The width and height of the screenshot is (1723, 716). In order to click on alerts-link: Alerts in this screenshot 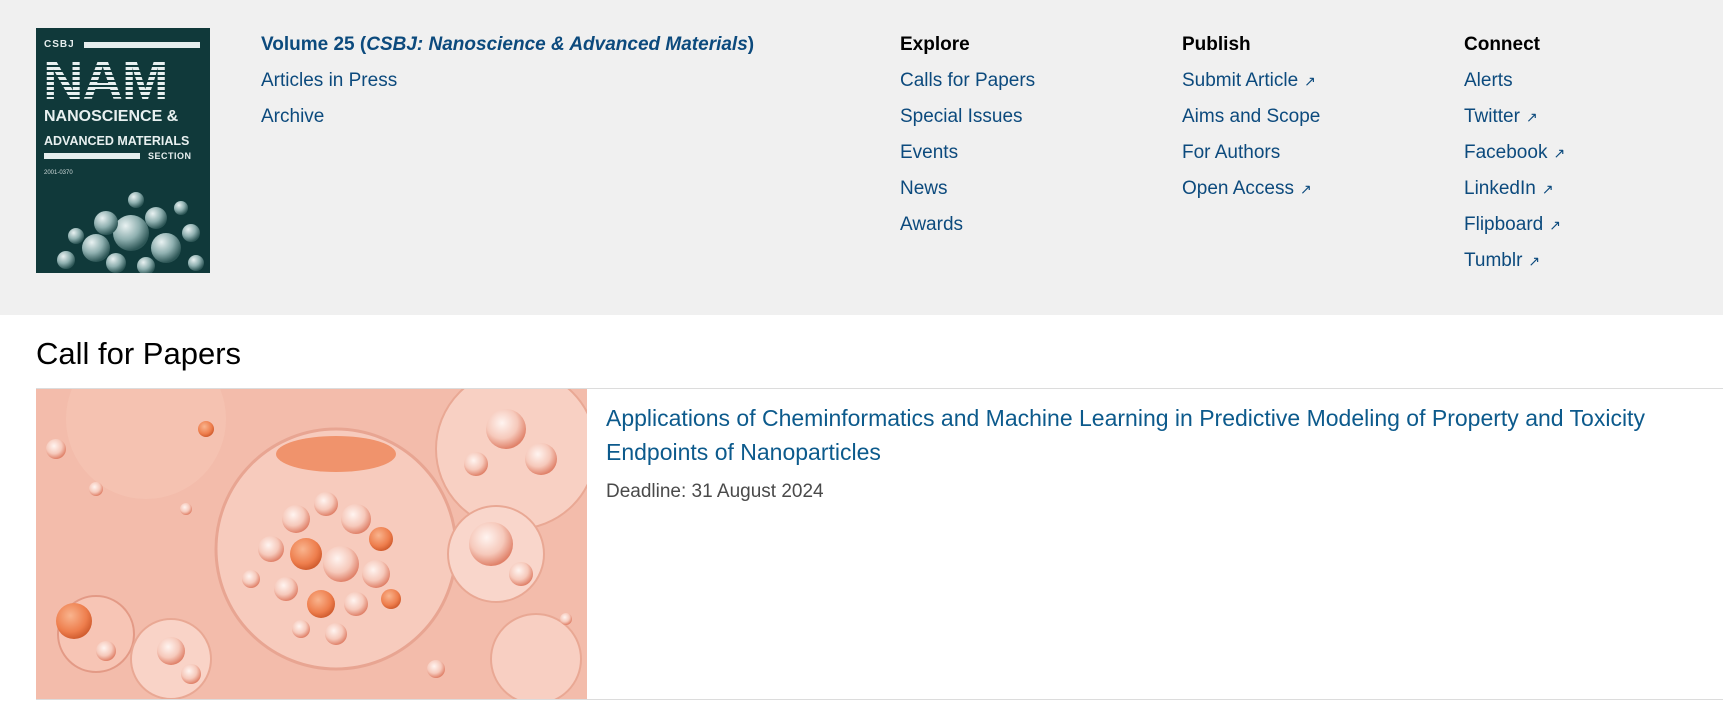, I will do `click(1488, 81)`.